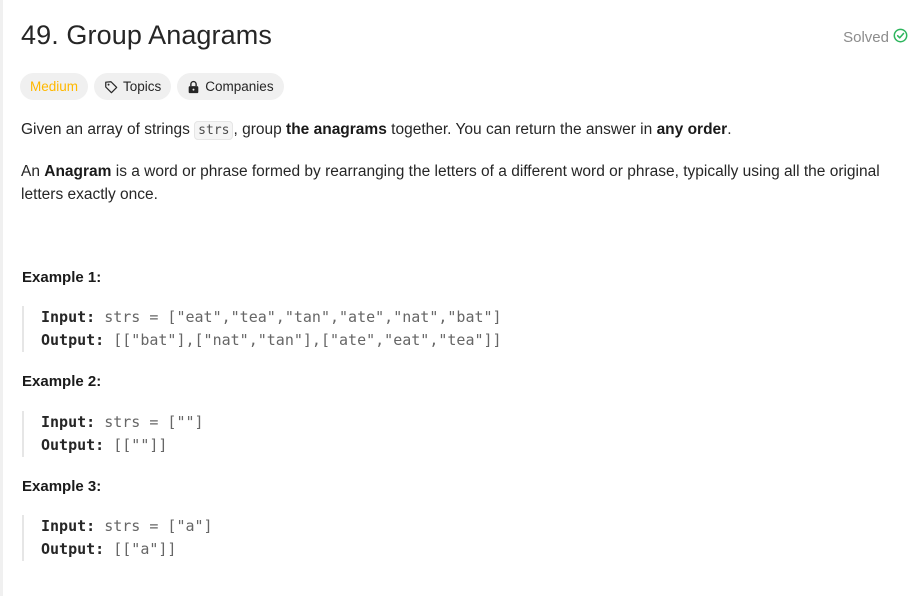 The height and width of the screenshot is (596, 920). I want to click on example-title: Example 3:, so click(62, 486).